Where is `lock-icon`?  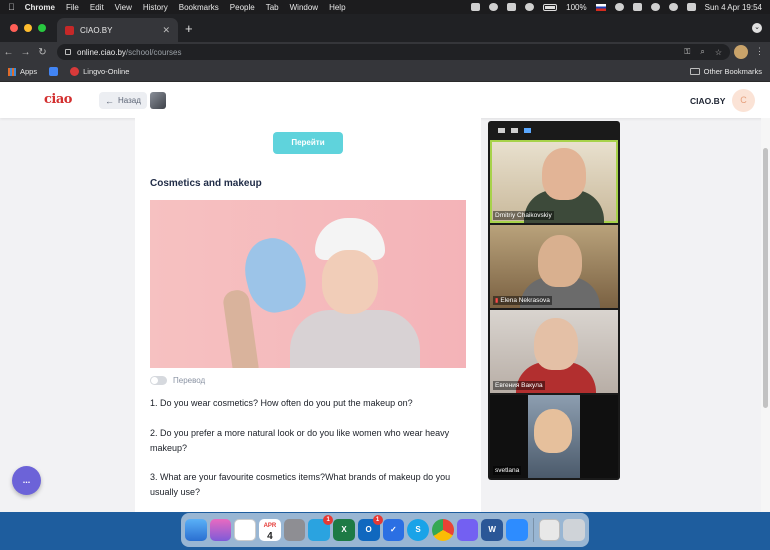
lock-icon is located at coordinates (68, 52).